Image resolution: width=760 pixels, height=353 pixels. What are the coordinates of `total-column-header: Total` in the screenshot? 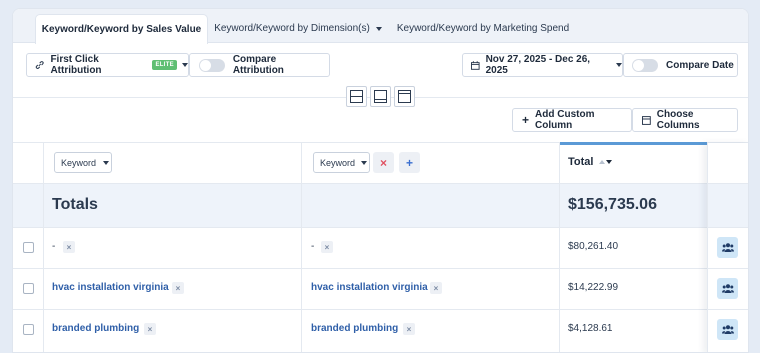 It's located at (590, 162).